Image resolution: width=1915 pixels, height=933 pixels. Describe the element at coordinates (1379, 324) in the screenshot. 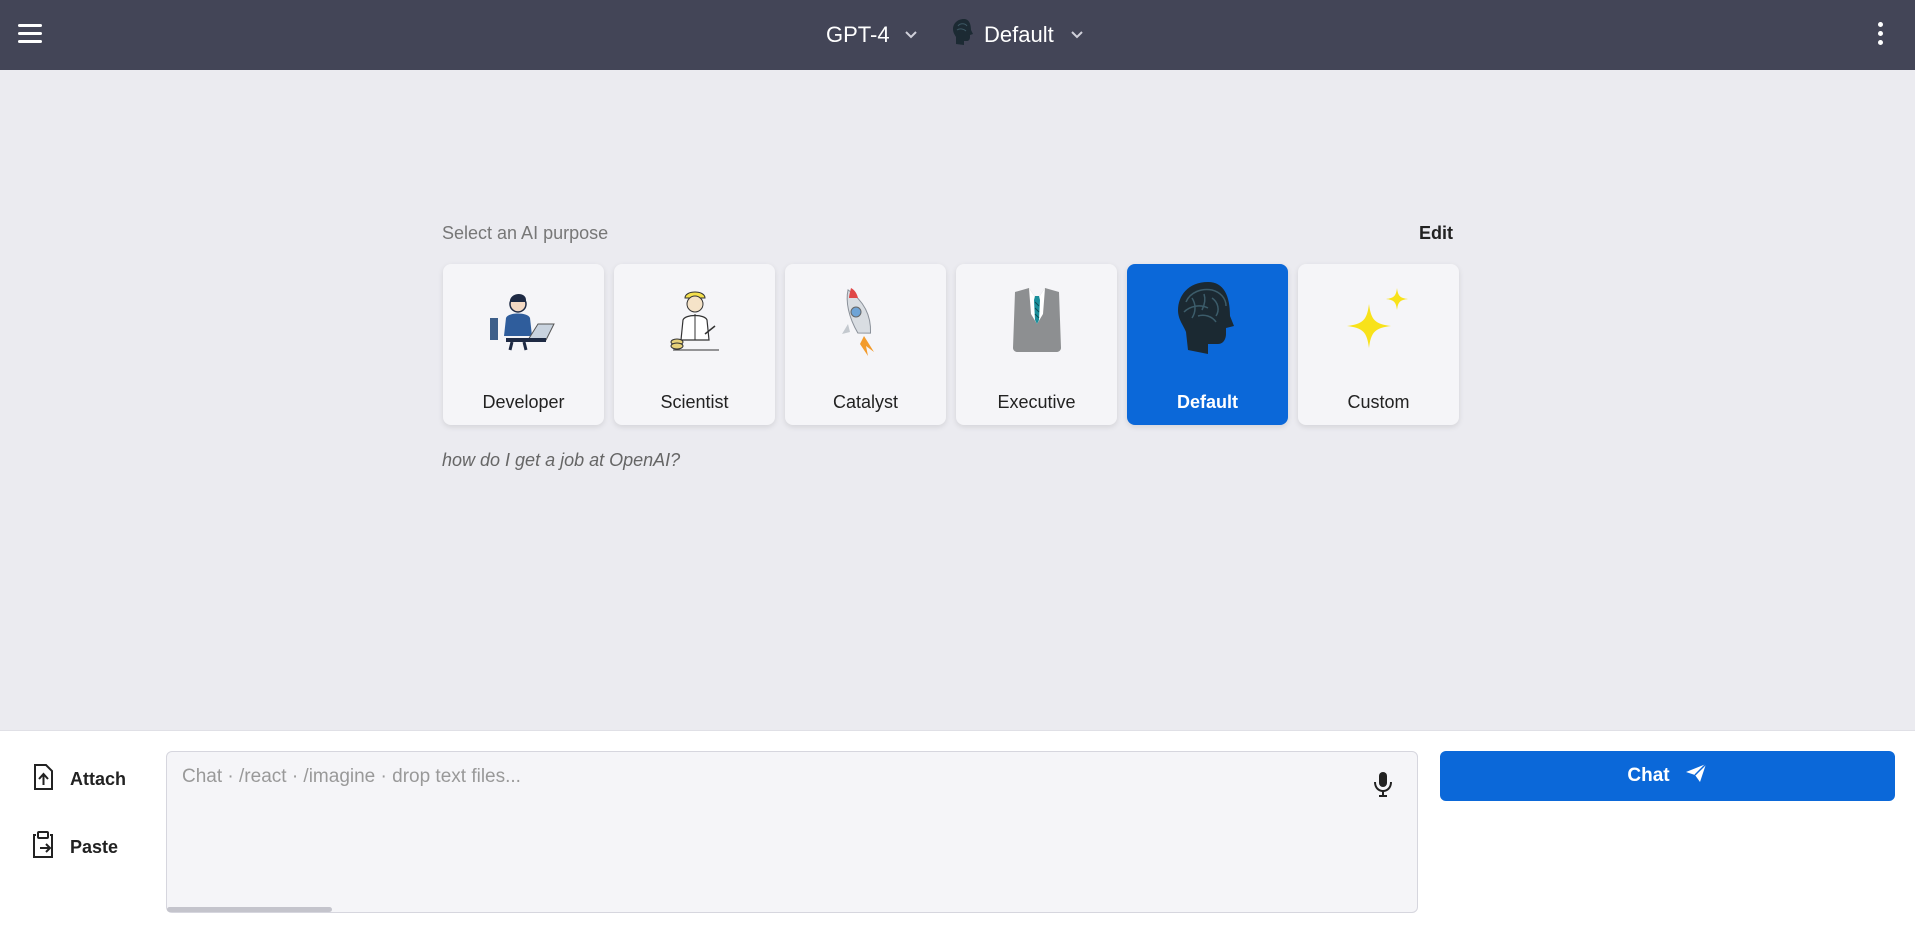

I see `sparkles-icon` at that location.